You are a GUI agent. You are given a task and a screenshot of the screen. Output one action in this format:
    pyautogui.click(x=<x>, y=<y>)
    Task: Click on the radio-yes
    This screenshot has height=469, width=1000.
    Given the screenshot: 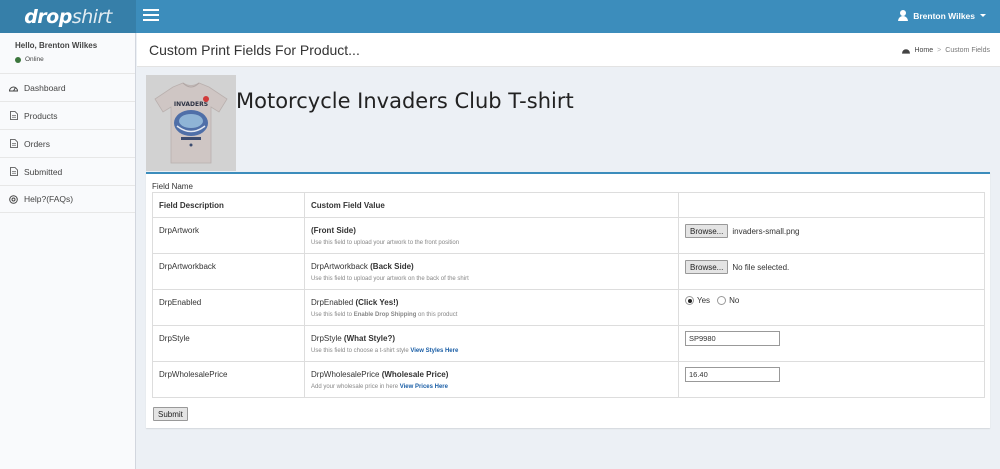 What is the action you would take?
    pyautogui.click(x=689, y=300)
    